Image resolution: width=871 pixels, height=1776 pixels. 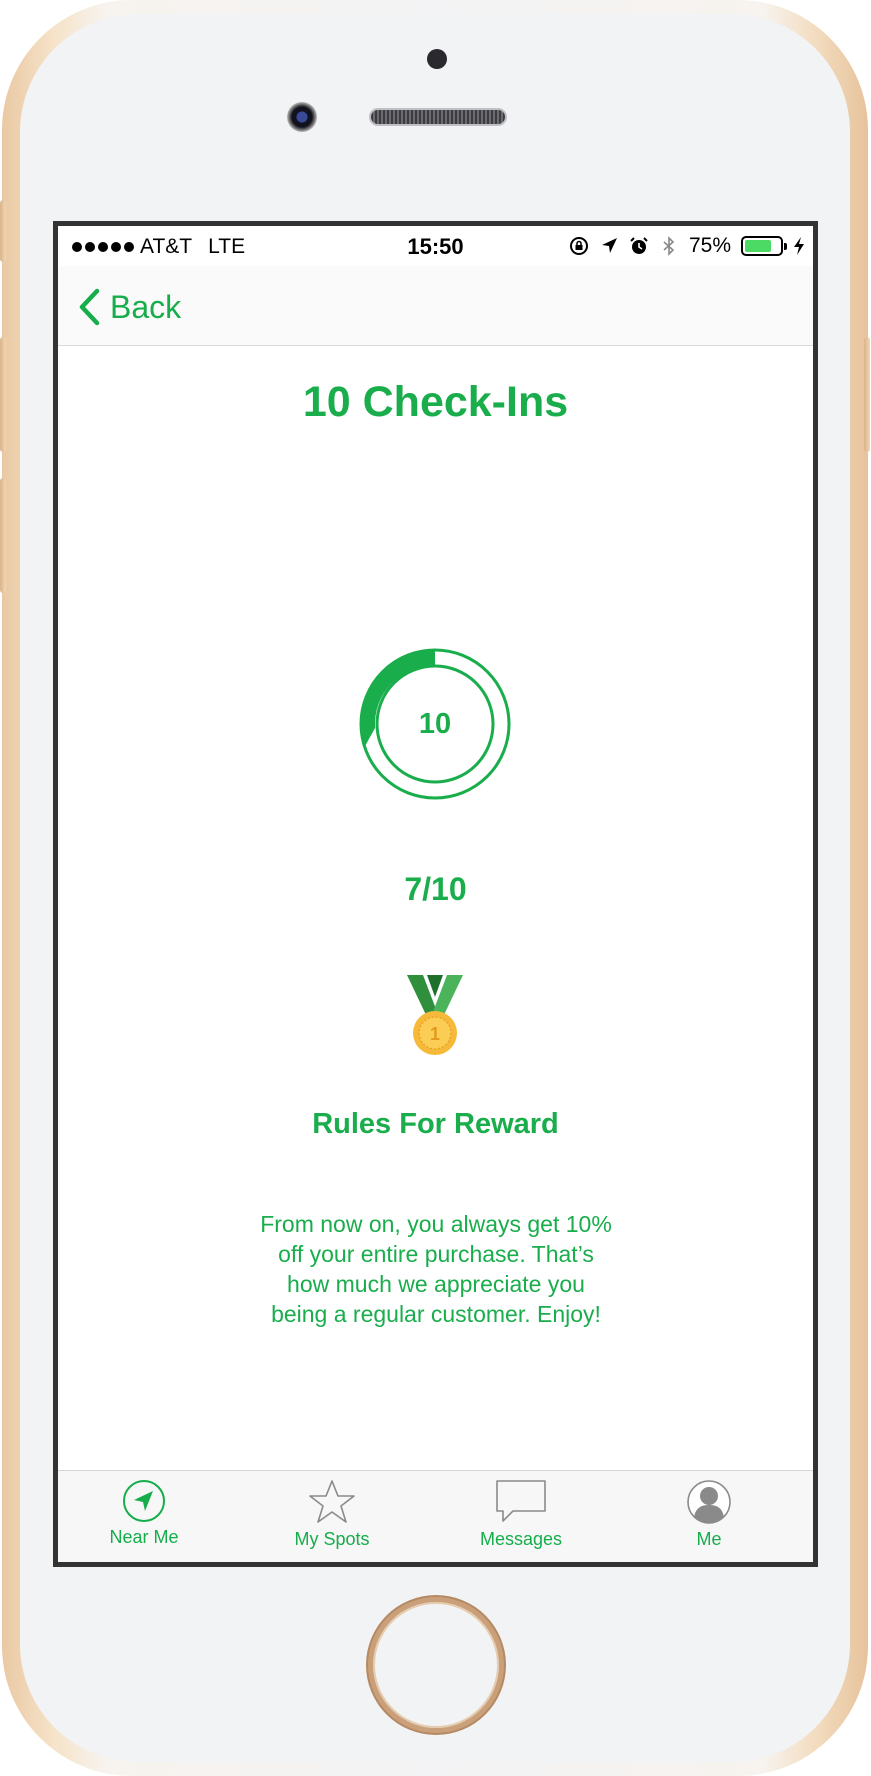 What do you see at coordinates (302, 117) in the screenshot?
I see `front-camera` at bounding box center [302, 117].